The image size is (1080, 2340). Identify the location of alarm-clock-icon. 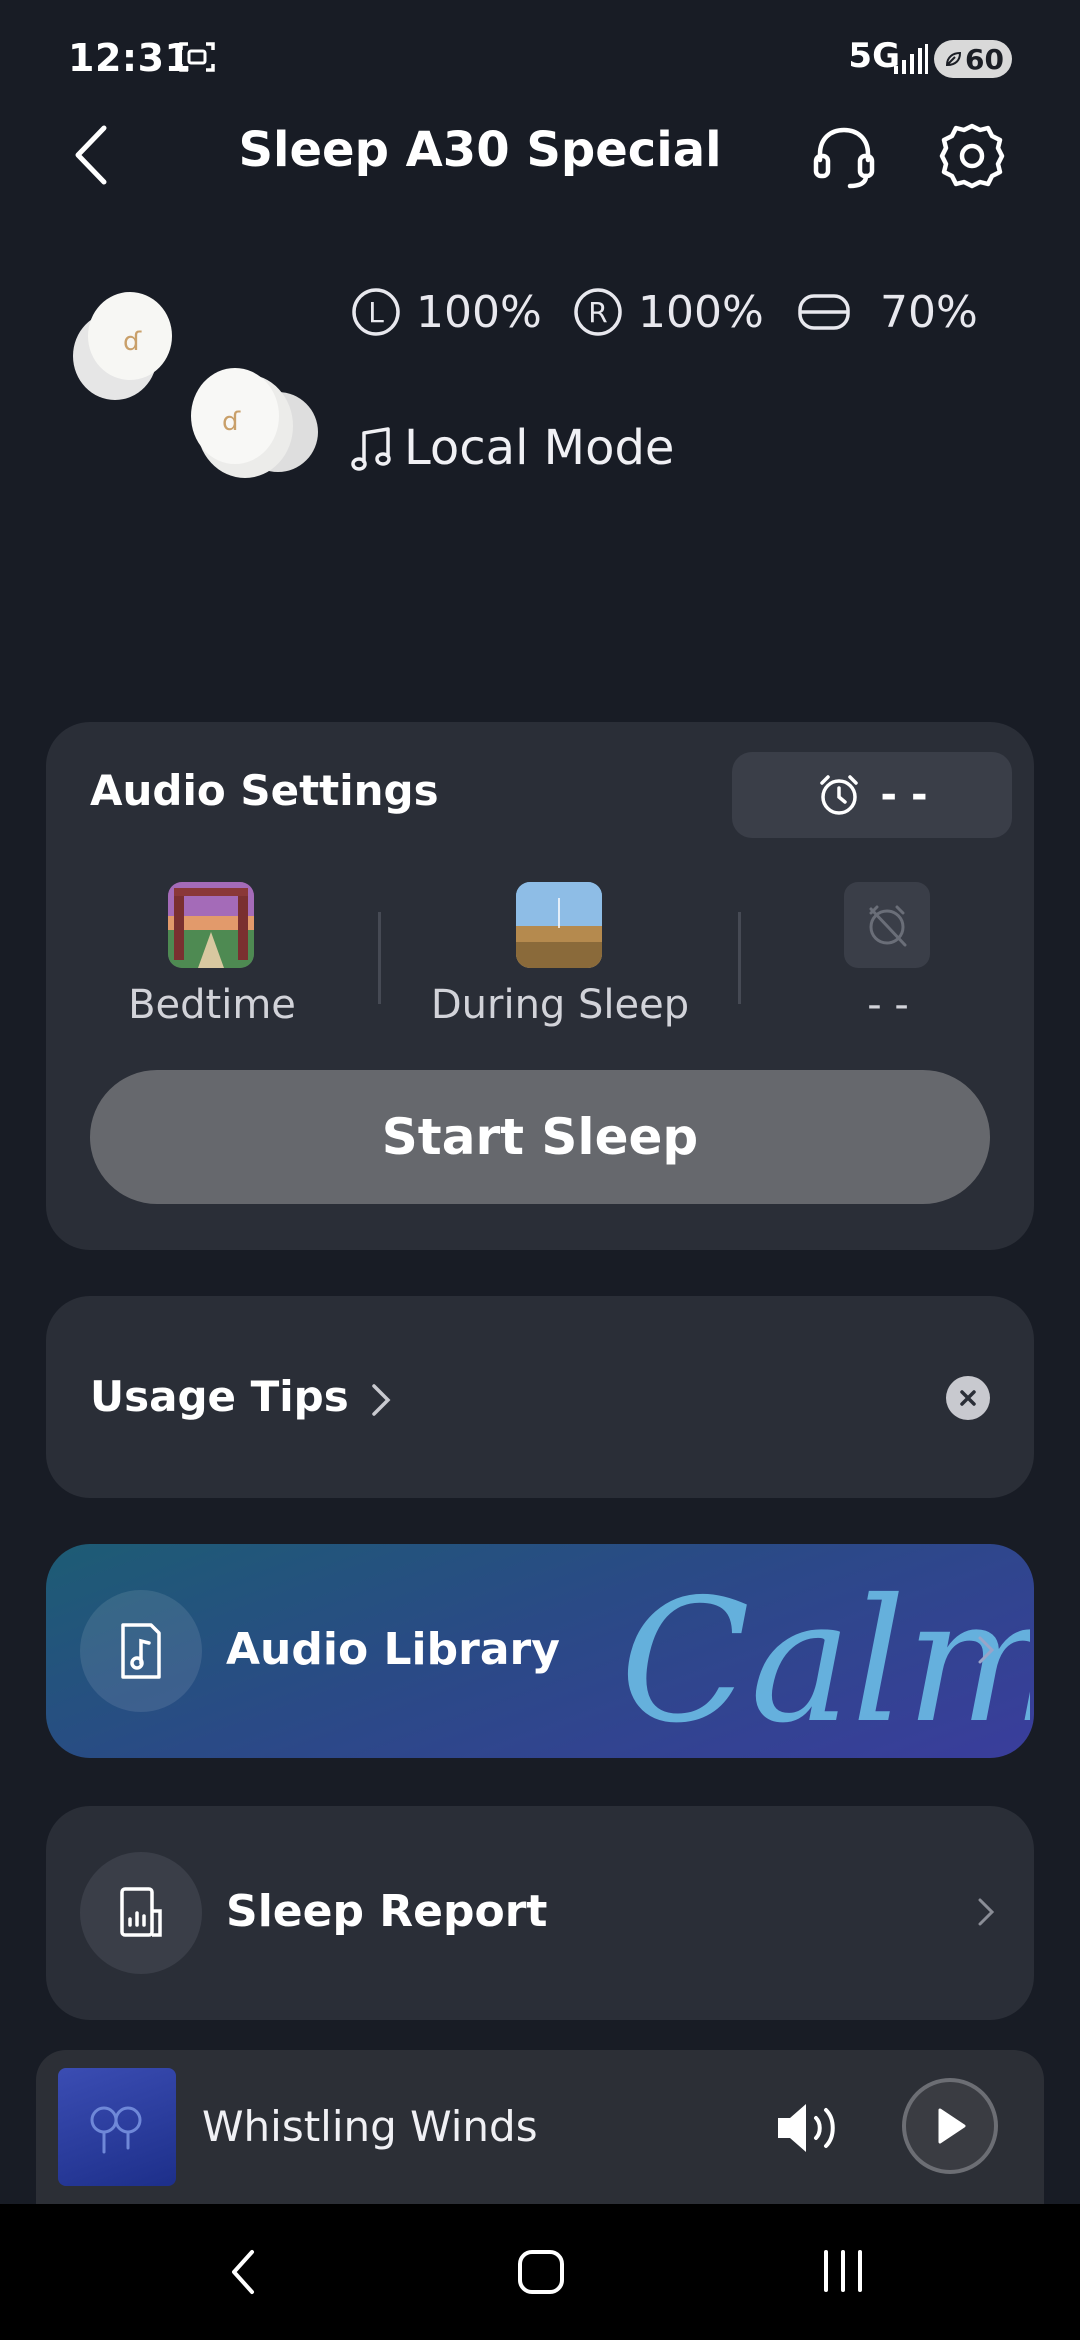
(839, 795).